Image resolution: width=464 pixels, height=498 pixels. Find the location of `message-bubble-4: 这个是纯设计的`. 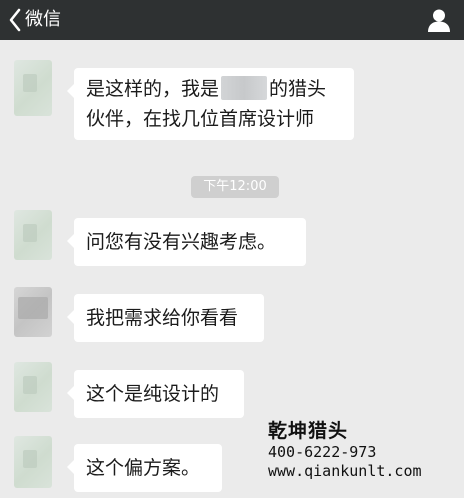

message-bubble-4: 这个是纯设计的 is located at coordinates (155, 394).